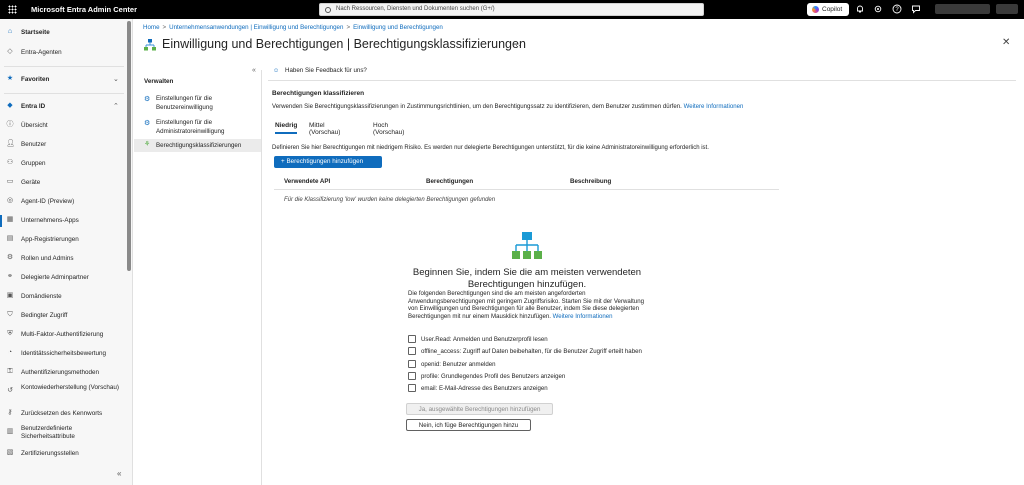 The height and width of the screenshot is (485, 1024). I want to click on sidebar-scrollbar, so click(129, 146).